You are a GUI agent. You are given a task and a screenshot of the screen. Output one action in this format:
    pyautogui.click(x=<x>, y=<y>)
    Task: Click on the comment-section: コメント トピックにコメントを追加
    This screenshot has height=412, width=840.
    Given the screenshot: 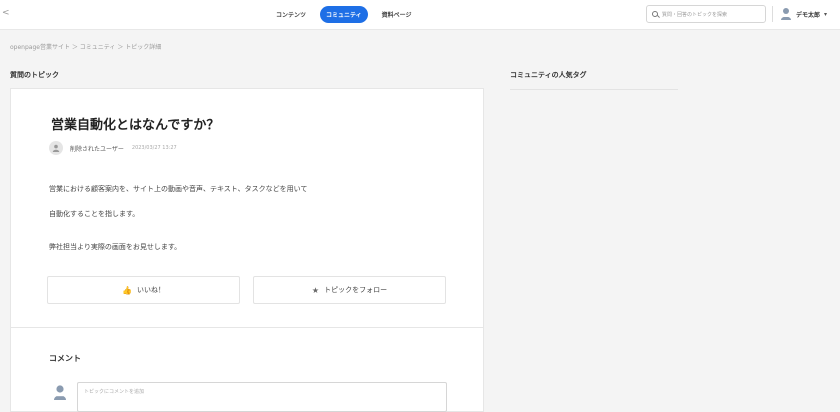 What is the action you would take?
    pyautogui.click(x=247, y=370)
    